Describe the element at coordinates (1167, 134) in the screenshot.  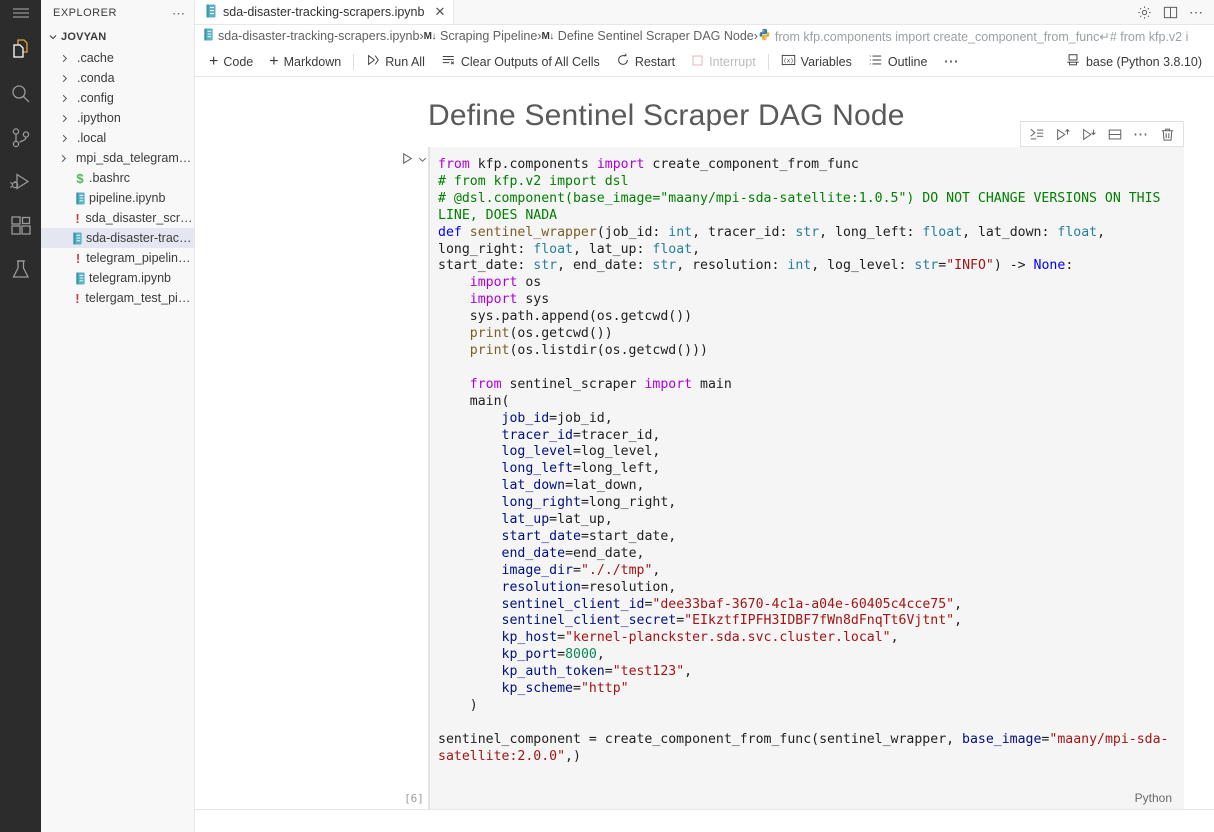
I see `delete-cell-icon` at that location.